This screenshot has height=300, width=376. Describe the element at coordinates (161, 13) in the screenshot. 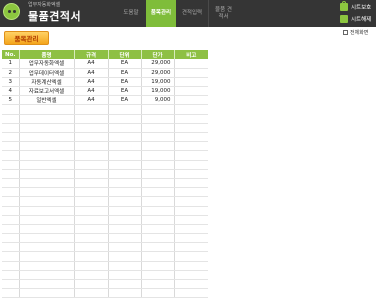

I see `tab-item-management: 품목관리` at that location.